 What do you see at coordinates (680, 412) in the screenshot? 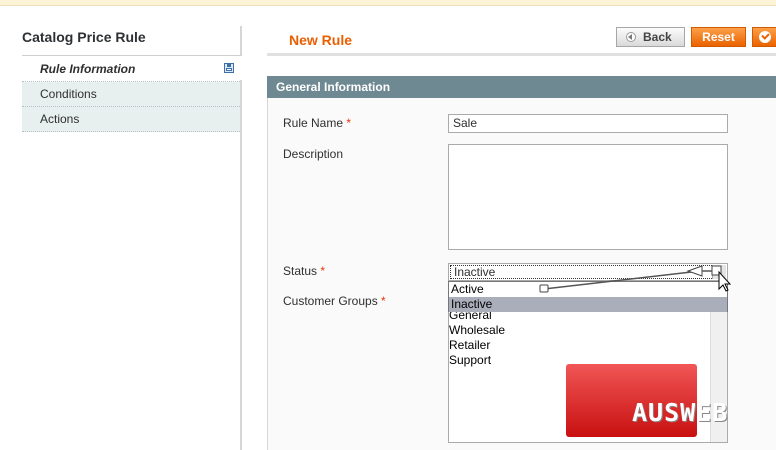
I see `watermark-text: AUSWEB` at bounding box center [680, 412].